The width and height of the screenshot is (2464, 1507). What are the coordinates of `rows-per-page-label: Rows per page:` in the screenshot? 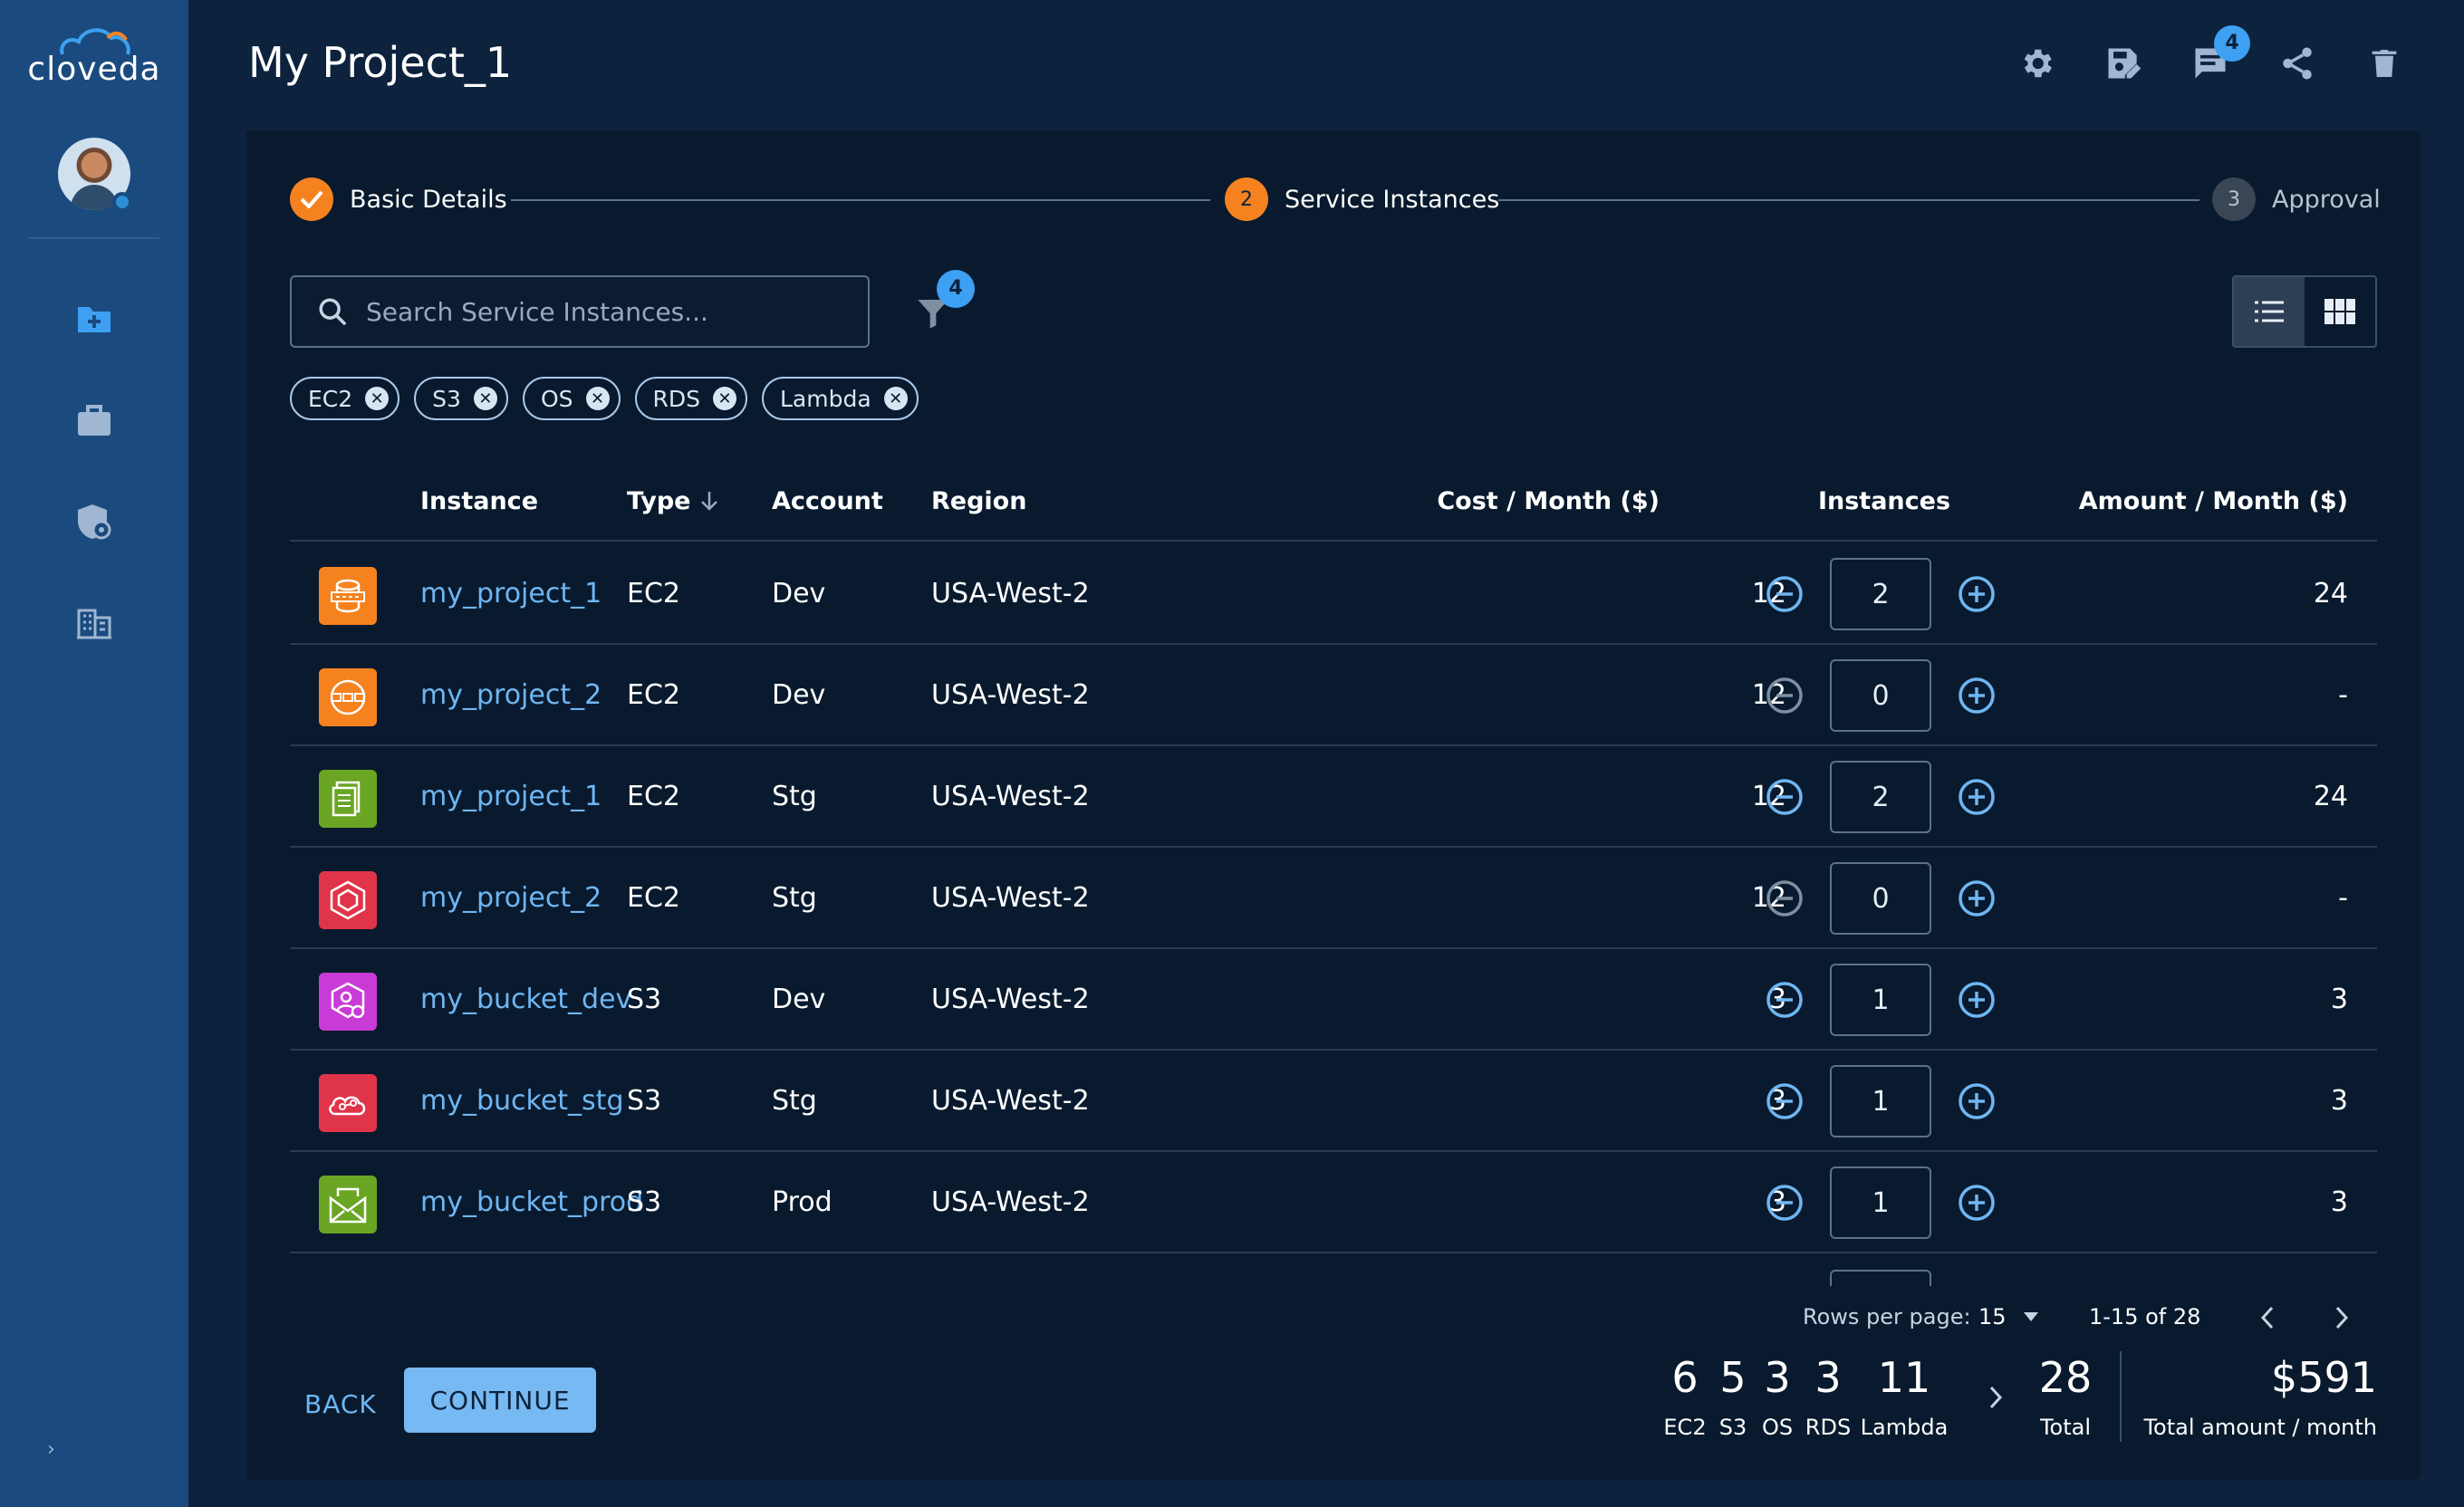 It's located at (1887, 1316).